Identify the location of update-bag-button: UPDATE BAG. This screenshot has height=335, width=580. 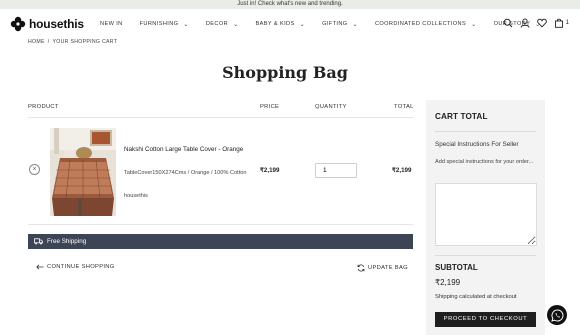
(382, 268).